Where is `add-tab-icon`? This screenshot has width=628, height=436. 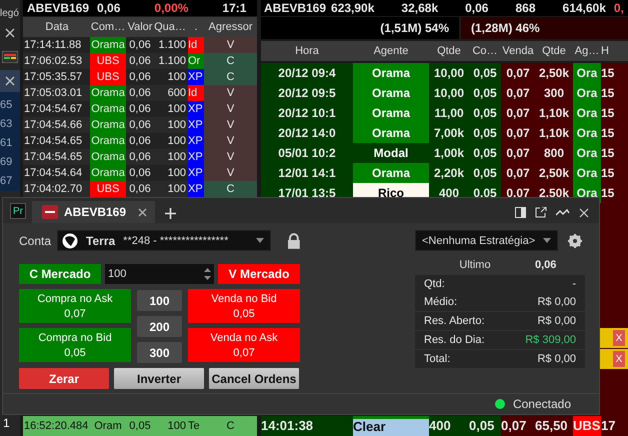
add-tab-icon is located at coordinates (170, 213).